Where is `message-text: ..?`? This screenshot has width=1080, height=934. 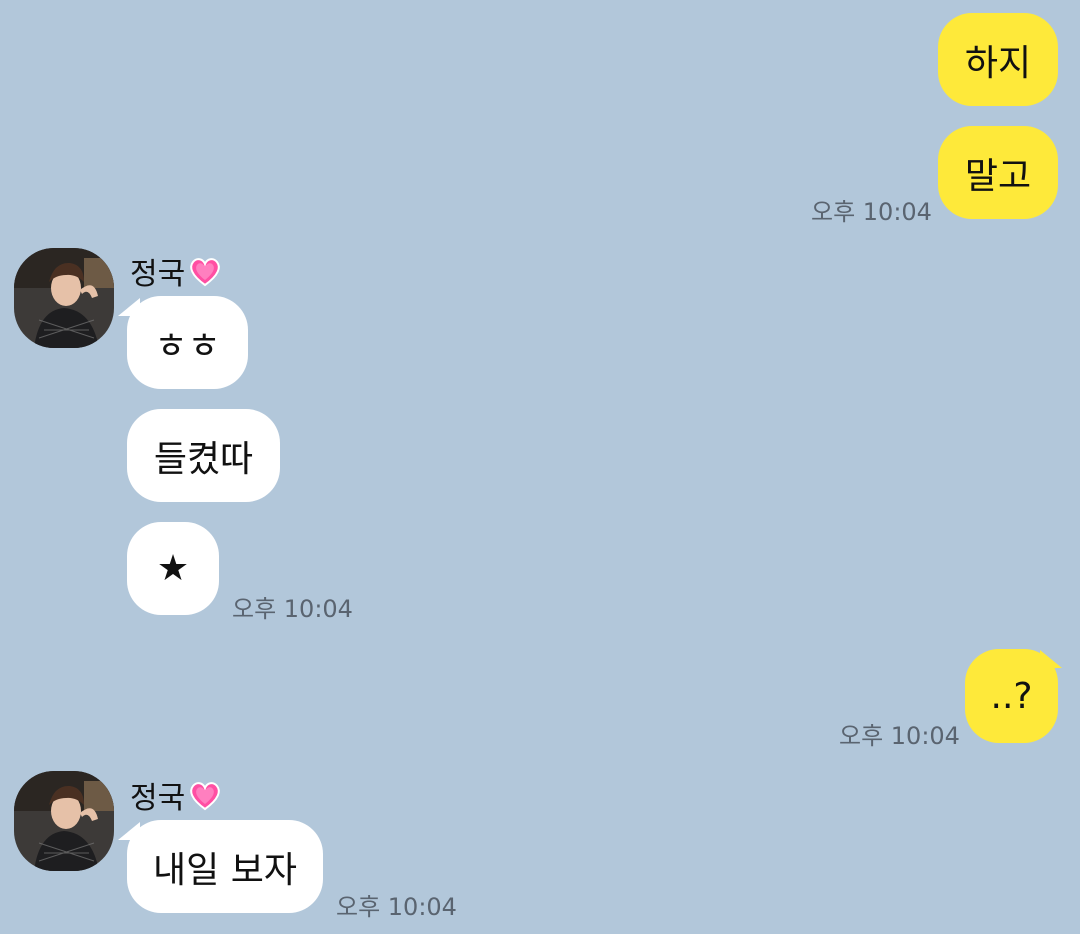
message-text: ..? is located at coordinates (1011, 696).